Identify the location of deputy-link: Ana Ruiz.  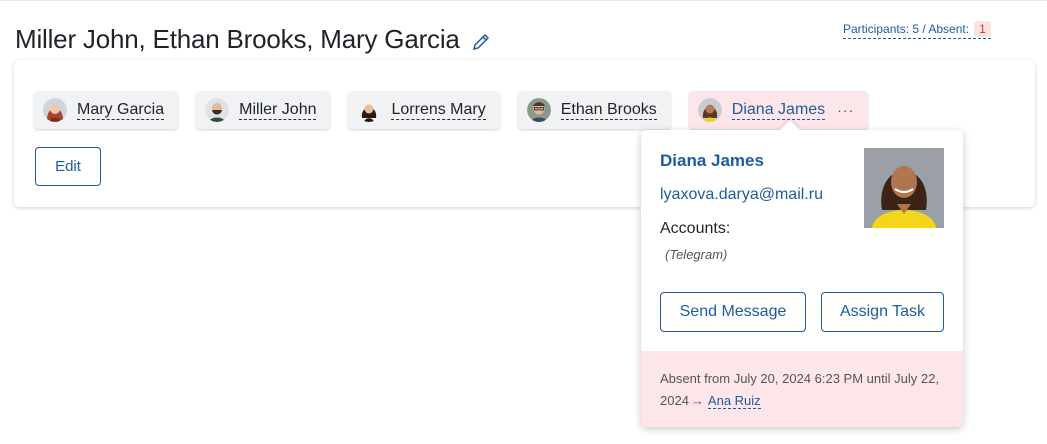
(734, 401).